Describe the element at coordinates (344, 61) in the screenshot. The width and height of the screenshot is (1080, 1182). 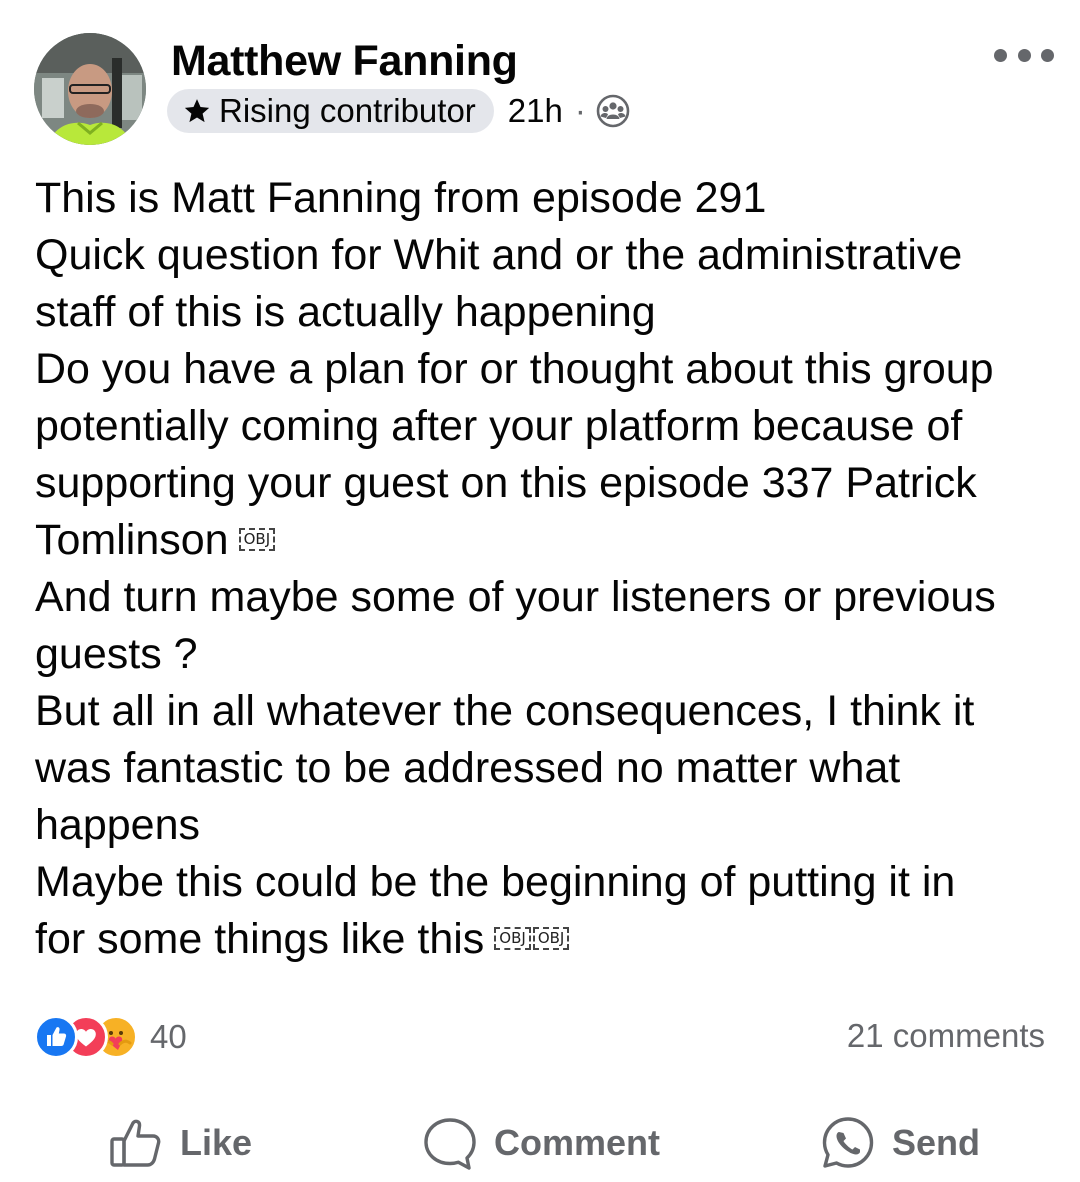
I see `author-name: Matthew Fanning` at that location.